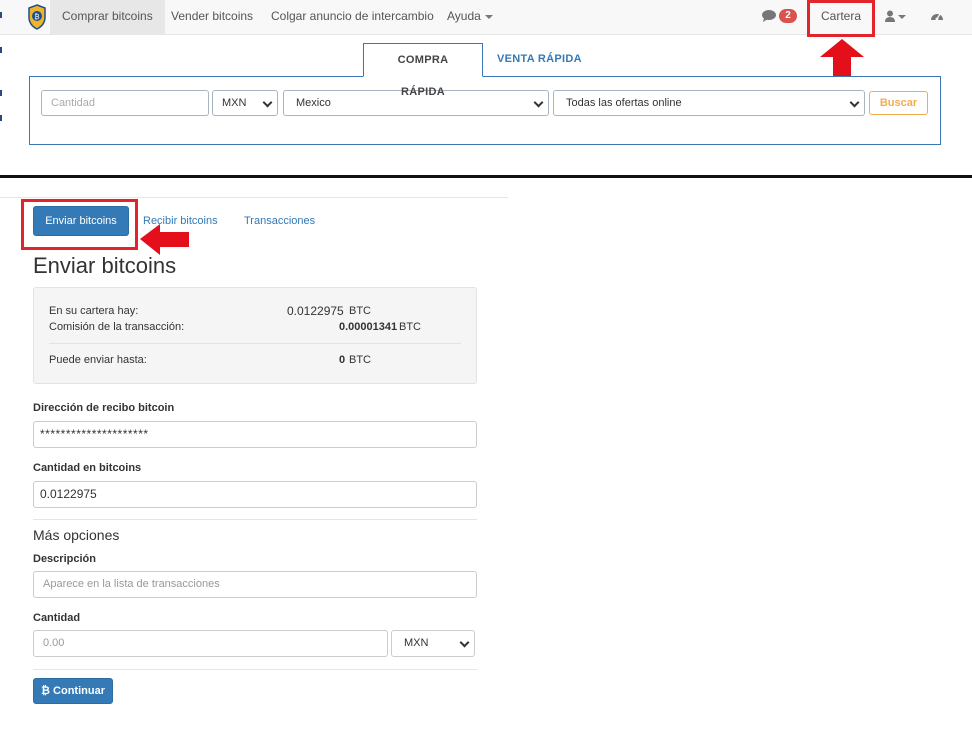 The width and height of the screenshot is (972, 734). I want to click on fiat-amount-label: Cantidad, so click(57, 618).